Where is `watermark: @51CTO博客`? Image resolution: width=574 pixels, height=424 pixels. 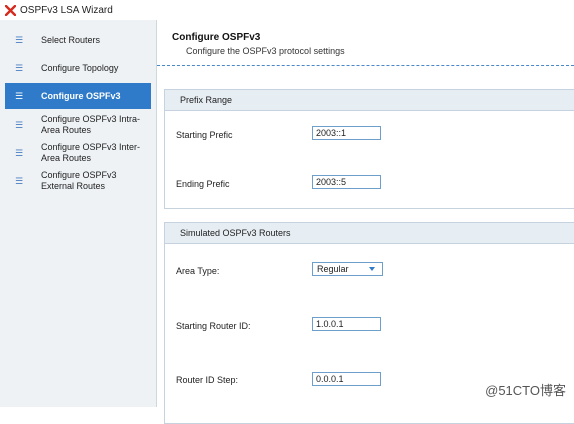 watermark: @51CTO博客 is located at coordinates (525, 390).